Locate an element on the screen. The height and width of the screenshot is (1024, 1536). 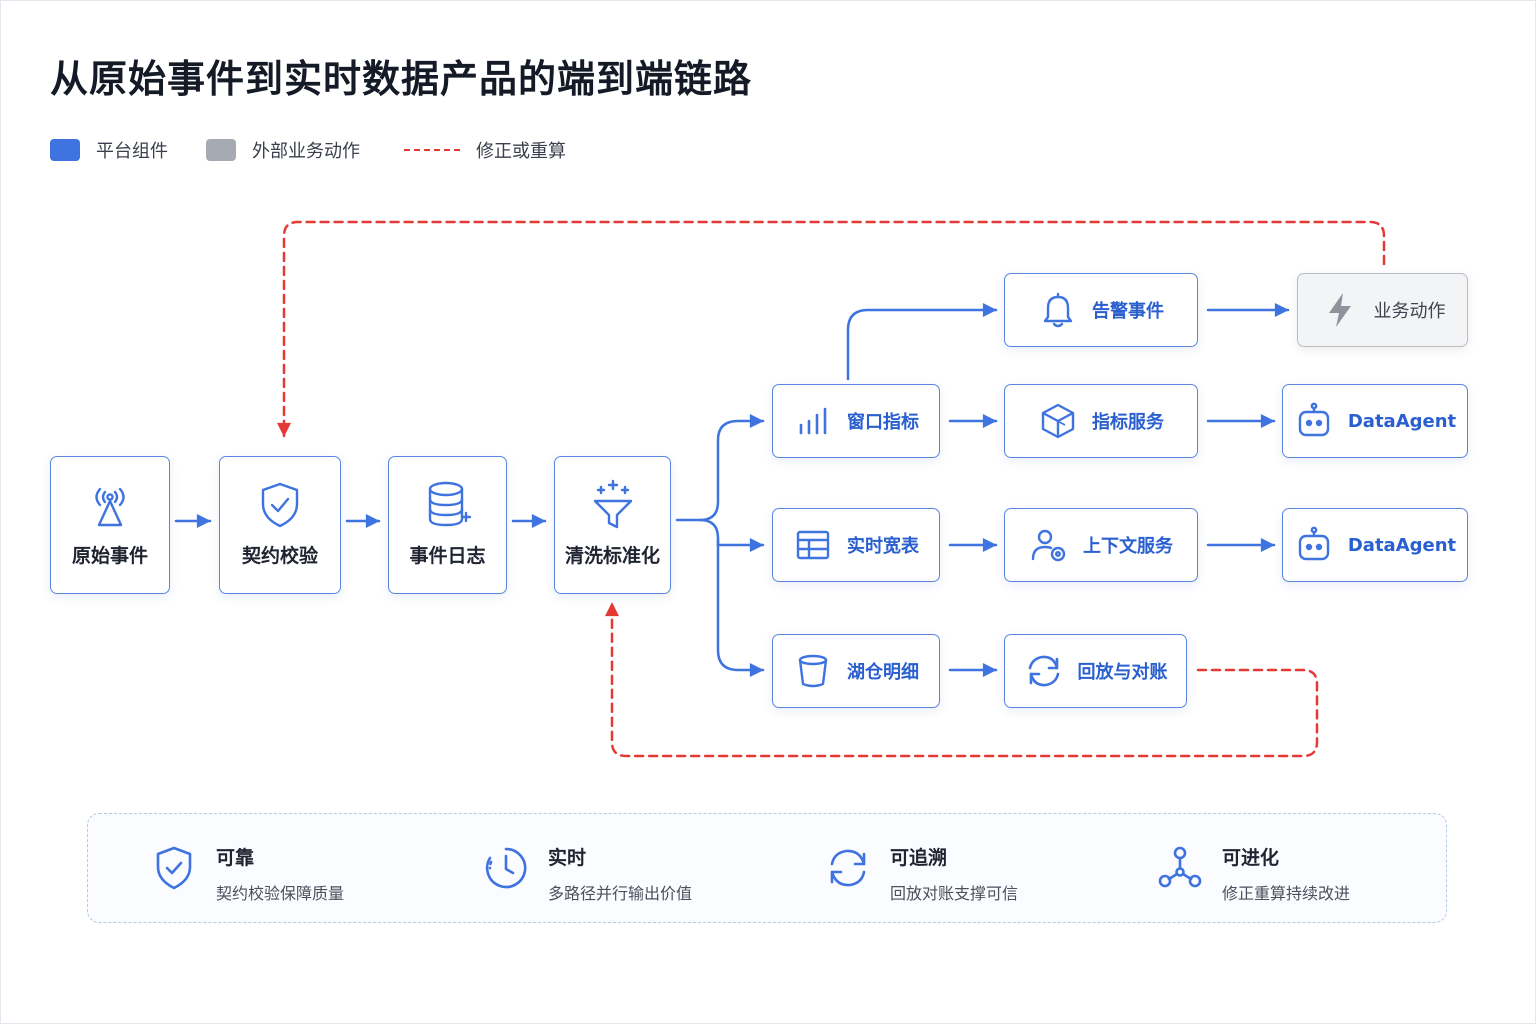
clock-icon is located at coordinates (506, 868).